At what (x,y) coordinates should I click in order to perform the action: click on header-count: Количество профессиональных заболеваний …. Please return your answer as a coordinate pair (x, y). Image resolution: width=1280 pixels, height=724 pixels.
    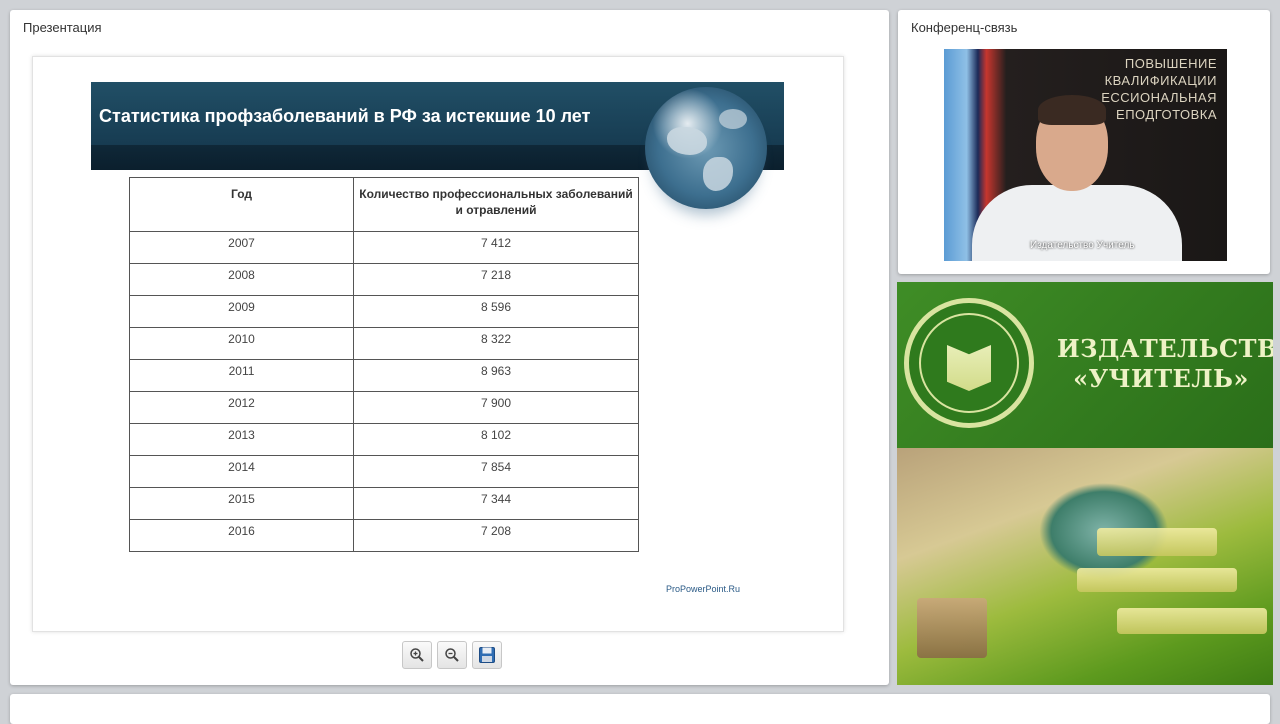
    Looking at the image, I should click on (496, 204).